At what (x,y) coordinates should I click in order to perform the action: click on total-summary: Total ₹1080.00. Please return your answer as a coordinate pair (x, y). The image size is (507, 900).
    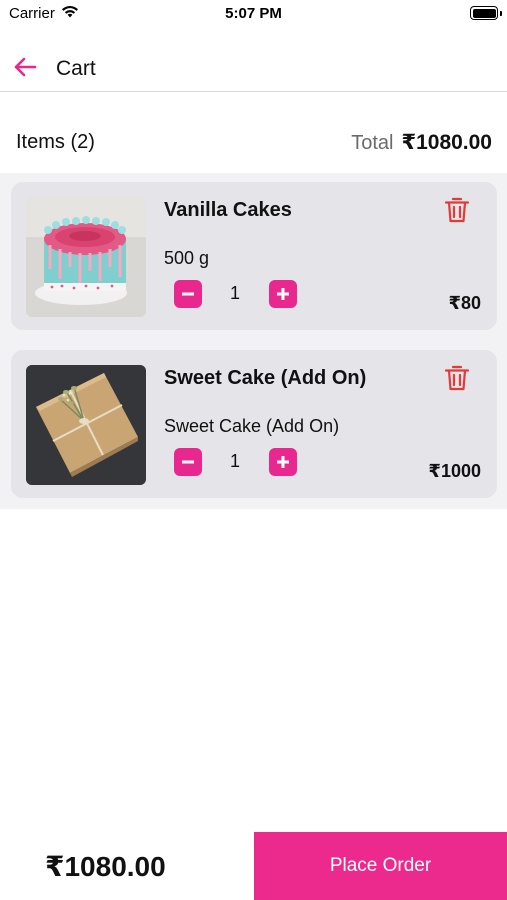
    Looking at the image, I should click on (421, 142).